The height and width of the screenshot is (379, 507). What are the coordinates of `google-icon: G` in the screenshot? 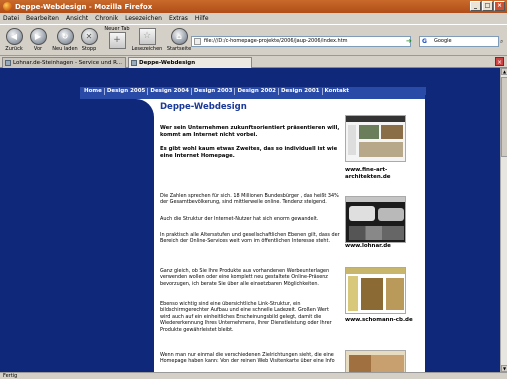 It's located at (424, 41).